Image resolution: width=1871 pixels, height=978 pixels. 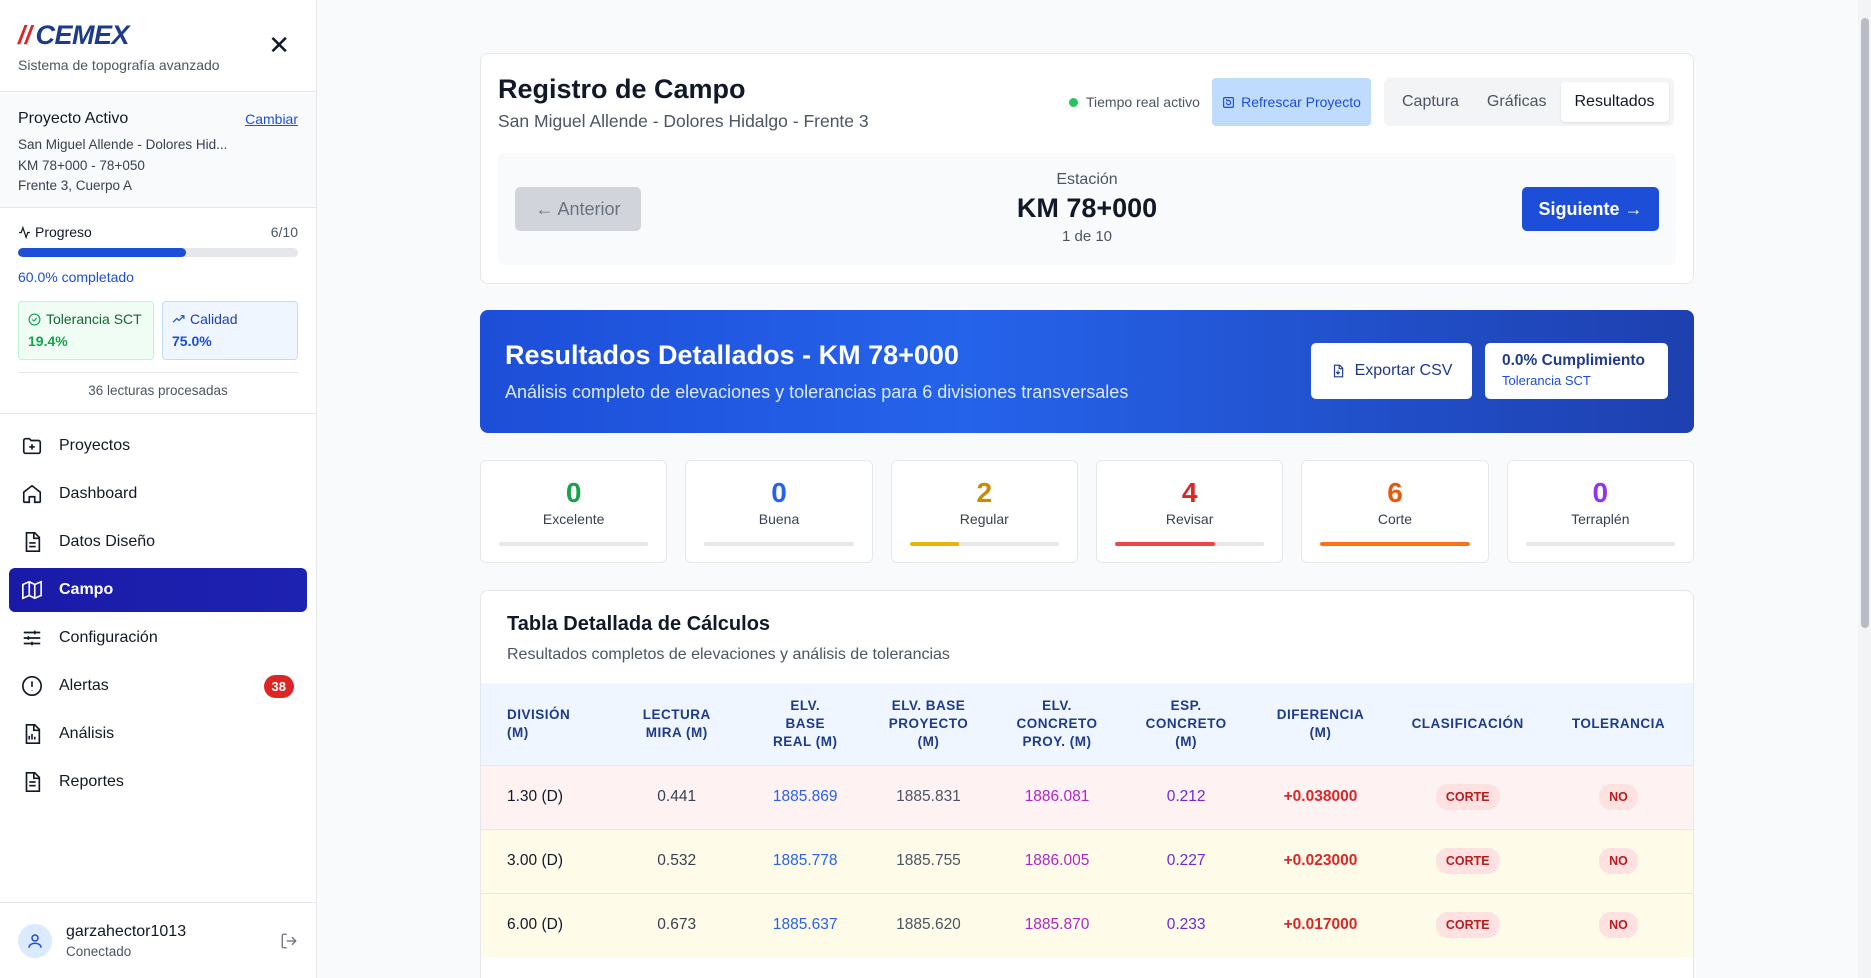 I want to click on map-icon, so click(x=32, y=590).